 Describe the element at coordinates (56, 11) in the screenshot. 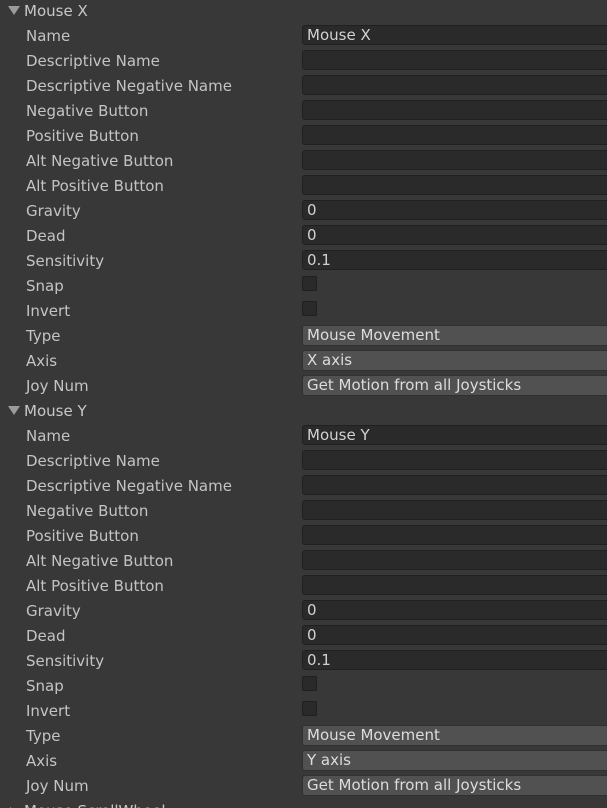

I see `axis-foldout-title: Mouse X` at that location.